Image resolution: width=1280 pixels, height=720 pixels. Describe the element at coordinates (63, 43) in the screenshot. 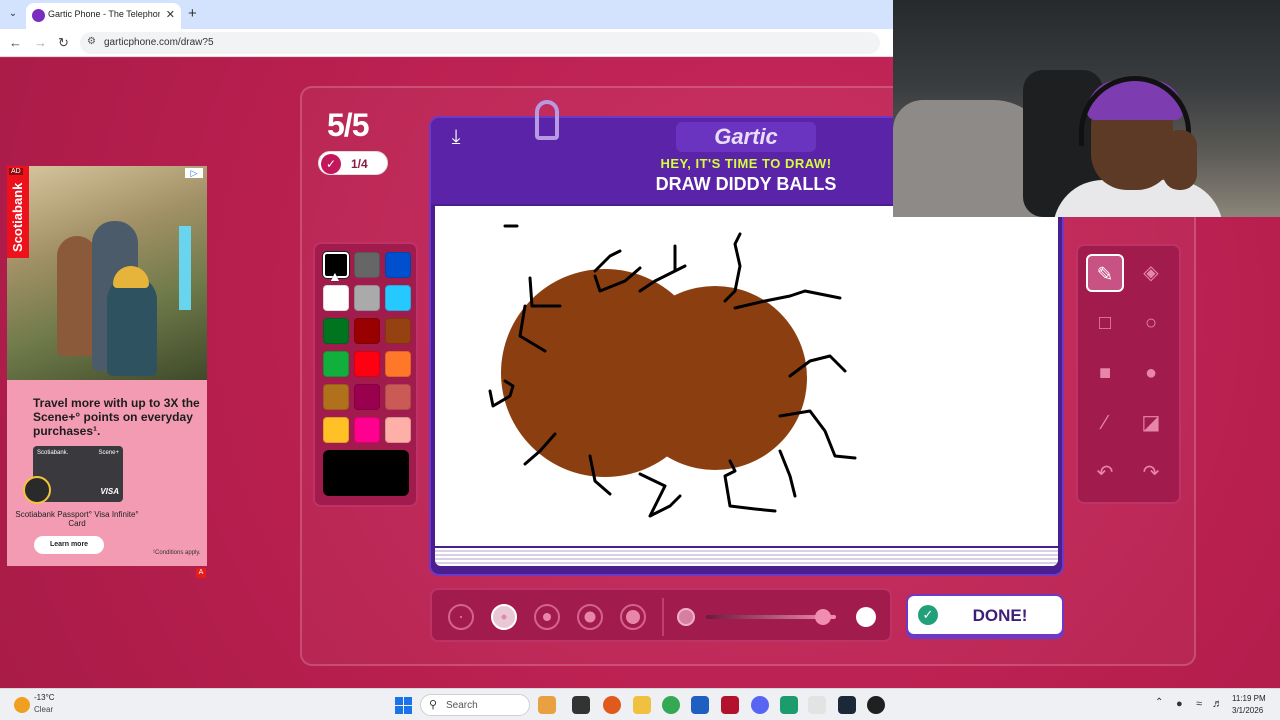

I see `reload-icon: ↻` at that location.